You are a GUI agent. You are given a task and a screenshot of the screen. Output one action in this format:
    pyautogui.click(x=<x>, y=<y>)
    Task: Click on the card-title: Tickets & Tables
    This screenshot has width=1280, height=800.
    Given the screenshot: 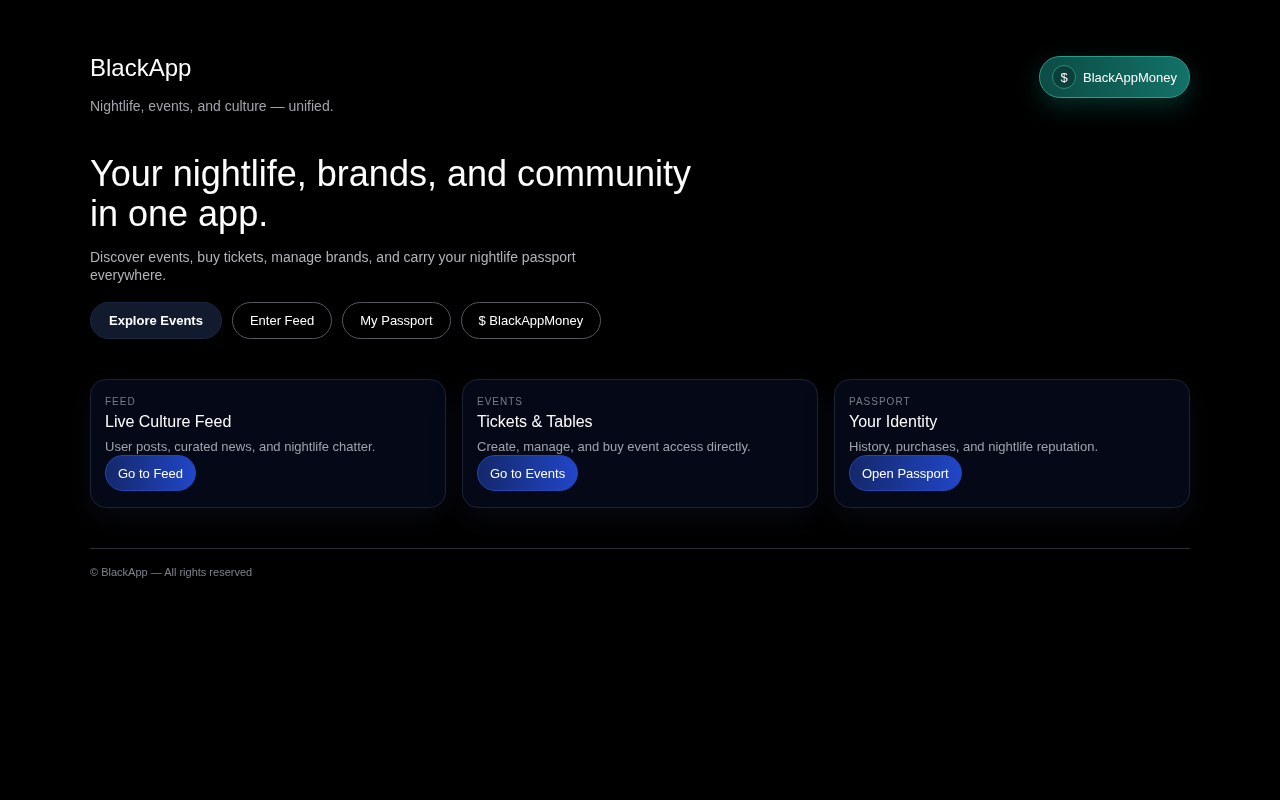 What is the action you would take?
    pyautogui.click(x=535, y=422)
    